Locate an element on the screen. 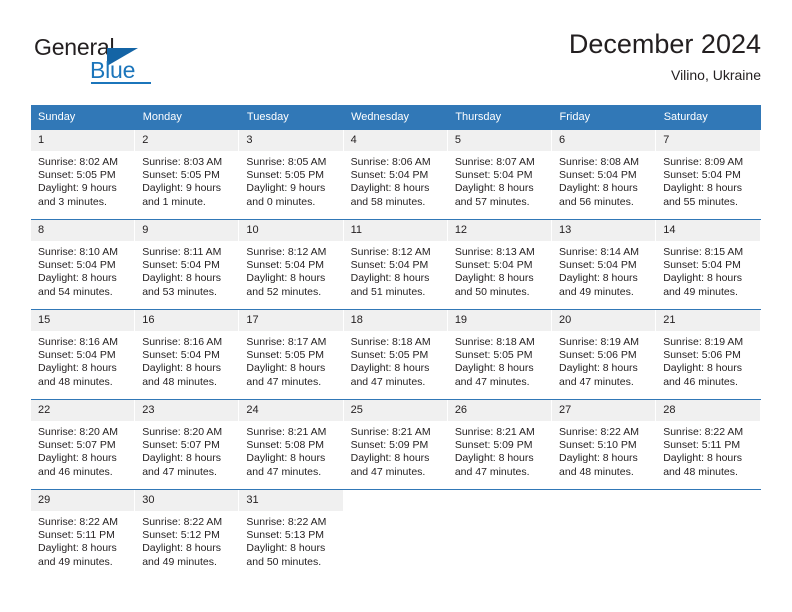 The height and width of the screenshot is (612, 792). day-number: 31 is located at coordinates (291, 500).